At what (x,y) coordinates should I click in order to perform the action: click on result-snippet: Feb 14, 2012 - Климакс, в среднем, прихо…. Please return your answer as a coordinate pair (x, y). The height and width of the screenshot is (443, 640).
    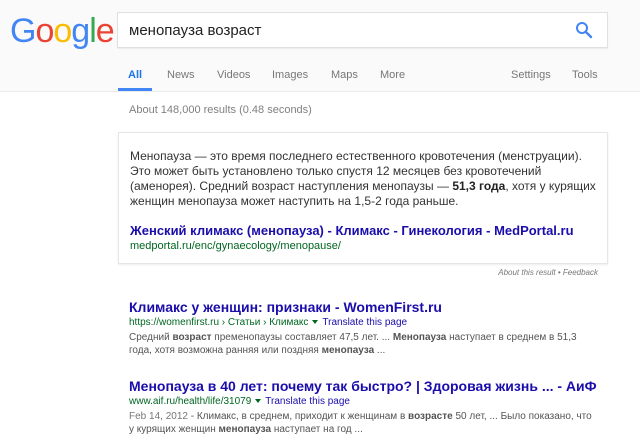
    Looking at the image, I should click on (364, 423).